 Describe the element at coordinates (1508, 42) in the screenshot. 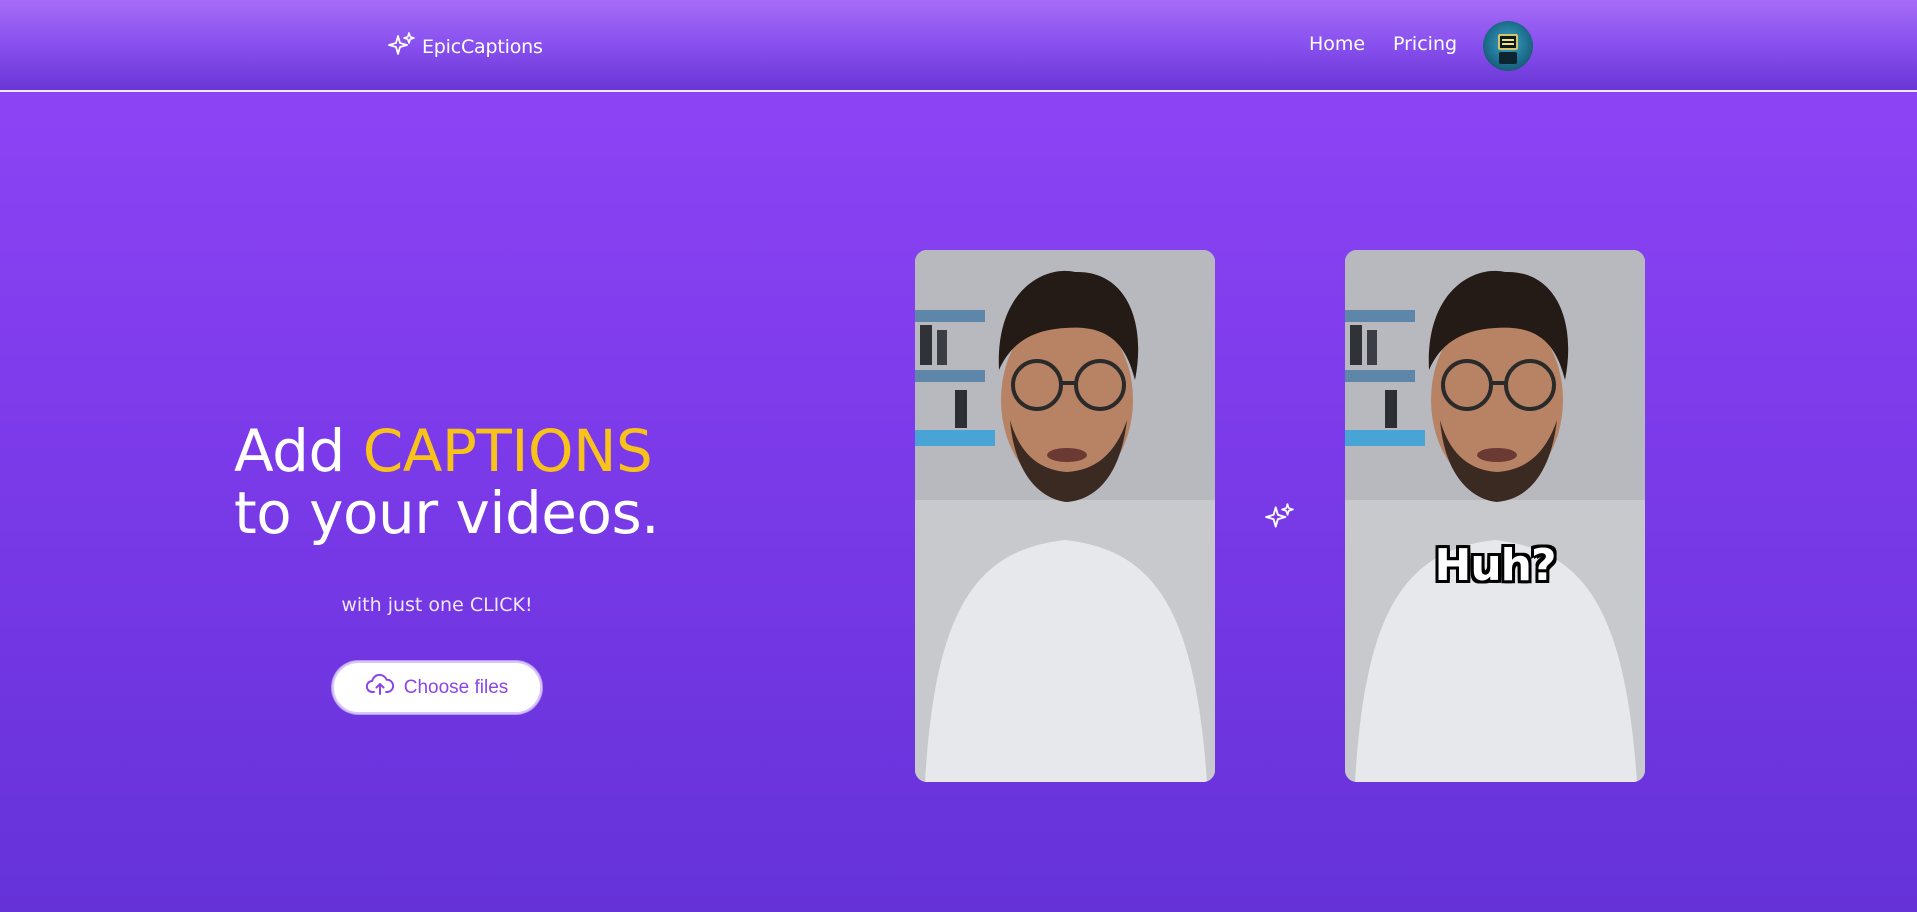

I see `avatar-image` at that location.